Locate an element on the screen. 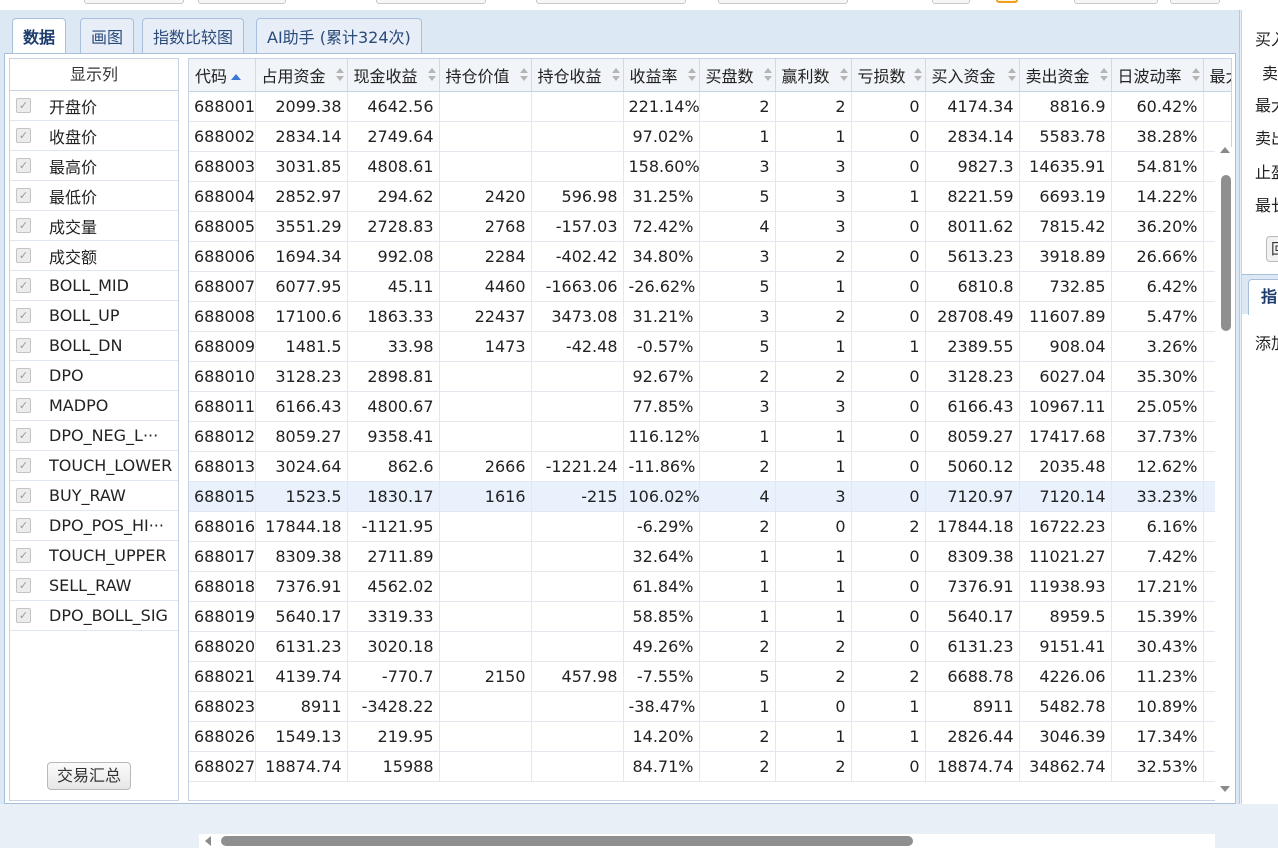 The height and width of the screenshot is (848, 1278). tab-chart: 画图 is located at coordinates (107, 37).